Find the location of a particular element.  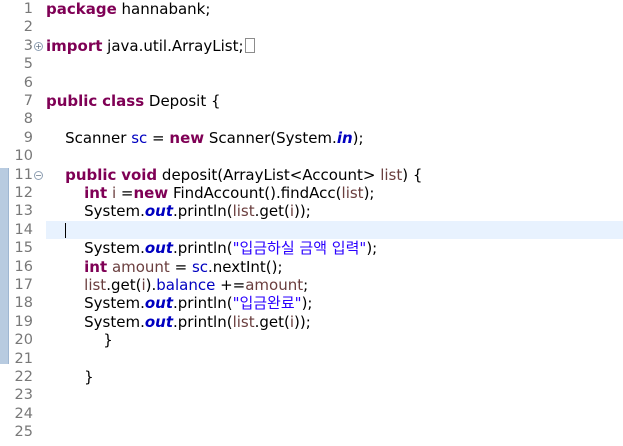

code-token: += is located at coordinates (230, 285).